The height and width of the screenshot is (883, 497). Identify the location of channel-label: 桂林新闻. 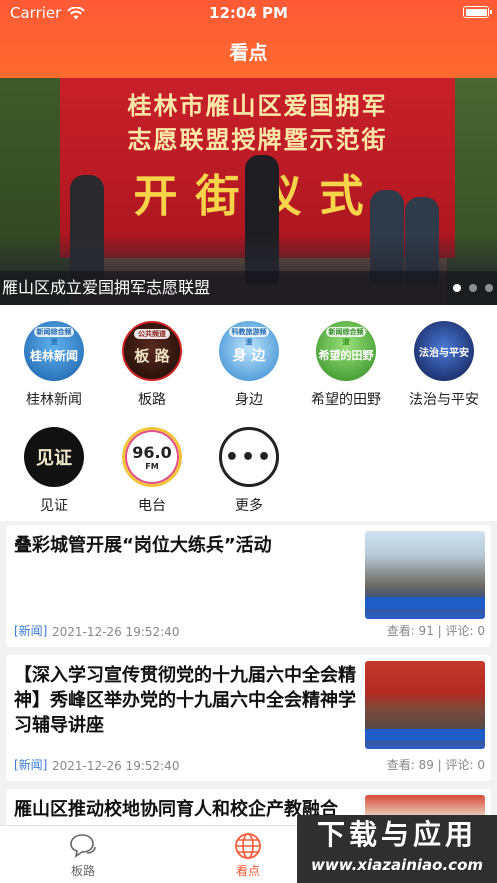
(54, 400).